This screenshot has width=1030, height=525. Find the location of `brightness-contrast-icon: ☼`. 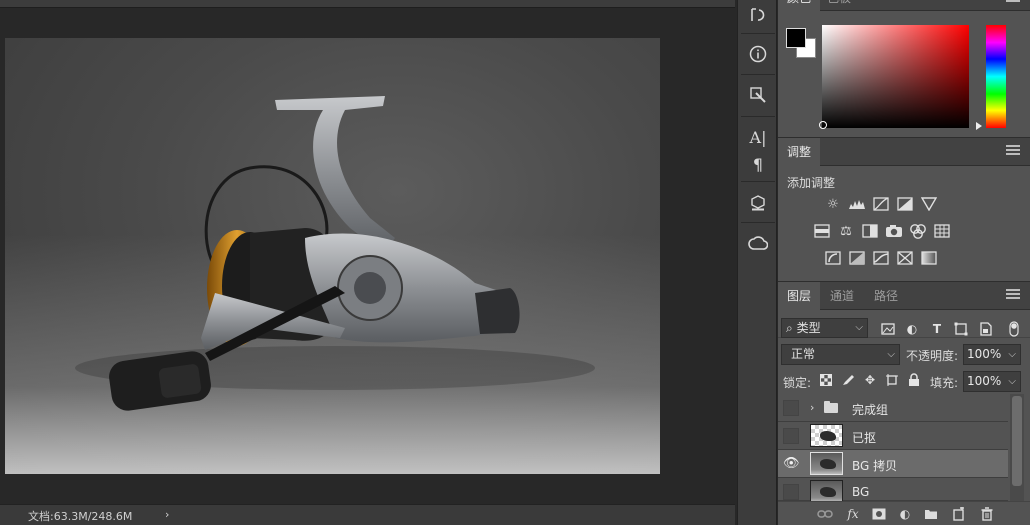

brightness-contrast-icon: ☼ is located at coordinates (833, 204).